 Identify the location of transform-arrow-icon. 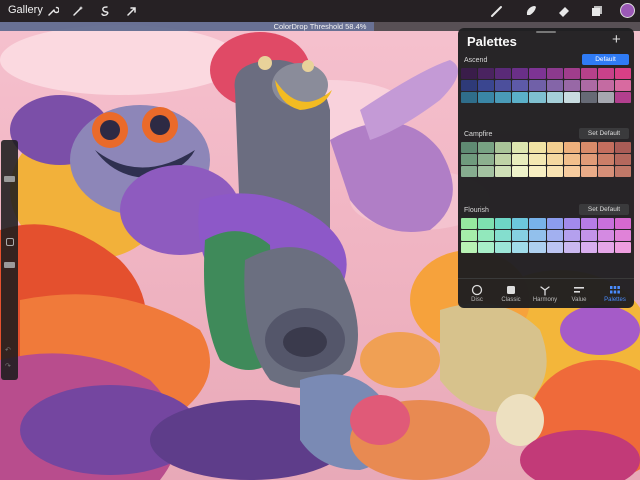
(132, 11).